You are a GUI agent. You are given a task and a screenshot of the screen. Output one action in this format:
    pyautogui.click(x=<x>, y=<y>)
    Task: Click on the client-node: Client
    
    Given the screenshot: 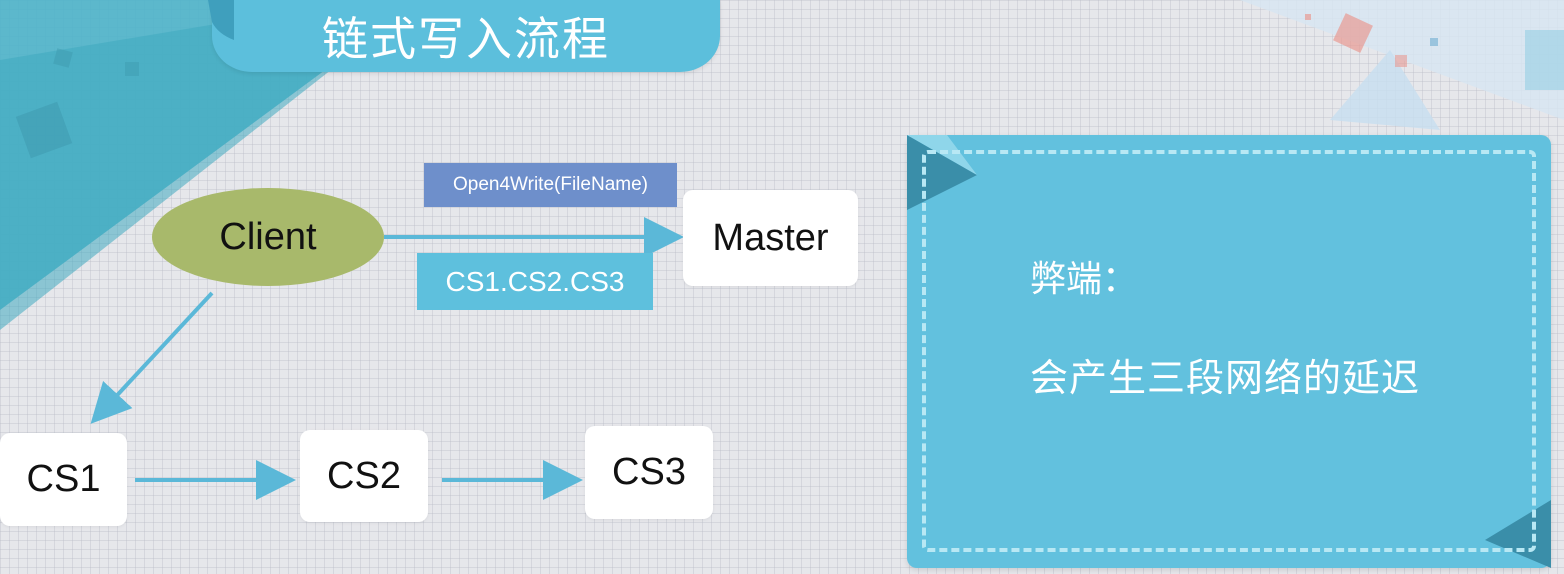 What is the action you would take?
    pyautogui.click(x=268, y=237)
    